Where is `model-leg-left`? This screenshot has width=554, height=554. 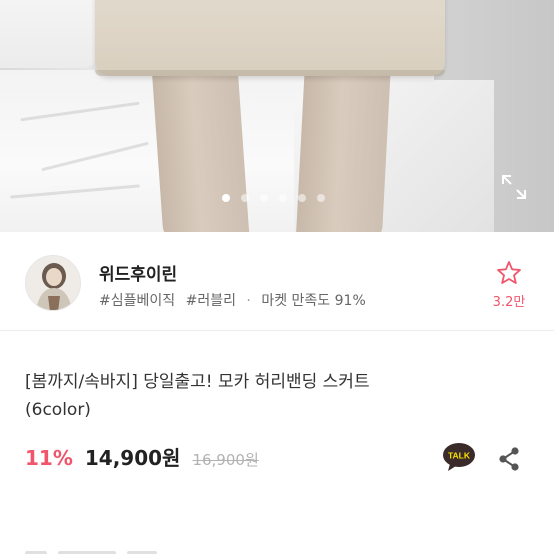
model-leg-left is located at coordinates (201, 153).